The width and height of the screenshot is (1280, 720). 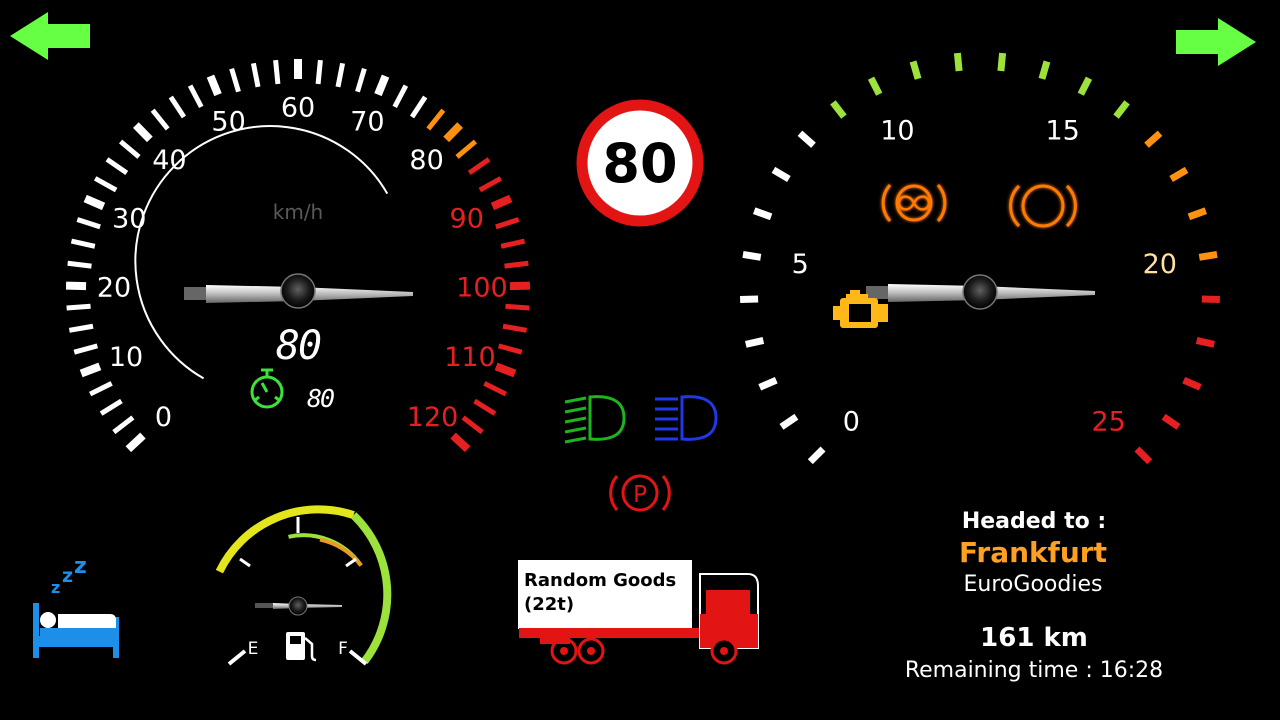 What do you see at coordinates (298, 346) in the screenshot?
I see `digital-speed-readout: 80` at bounding box center [298, 346].